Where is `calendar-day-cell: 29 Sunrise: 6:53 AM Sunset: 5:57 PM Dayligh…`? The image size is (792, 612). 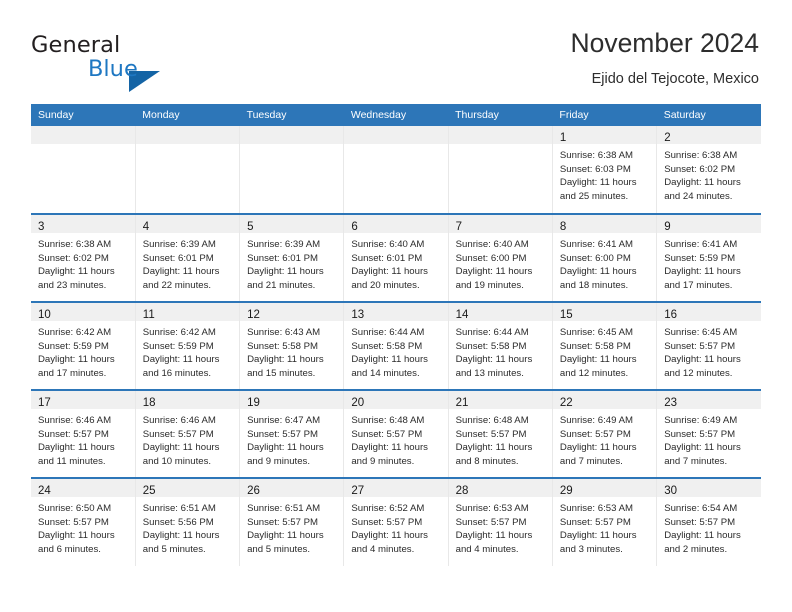
calendar-day-cell: 29 Sunrise: 6:53 AM Sunset: 5:57 PM Dayligh… is located at coordinates (605, 521).